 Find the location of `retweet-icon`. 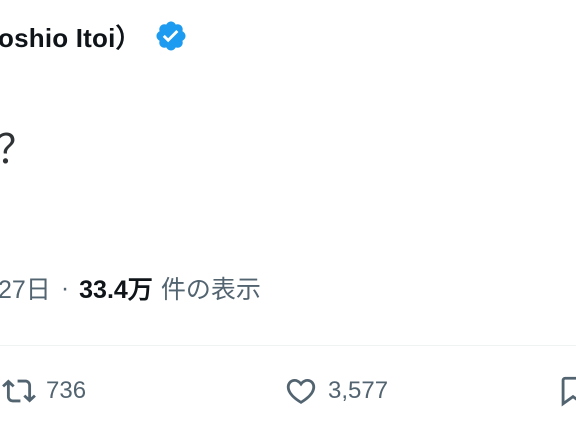

retweet-icon is located at coordinates (19, 391).